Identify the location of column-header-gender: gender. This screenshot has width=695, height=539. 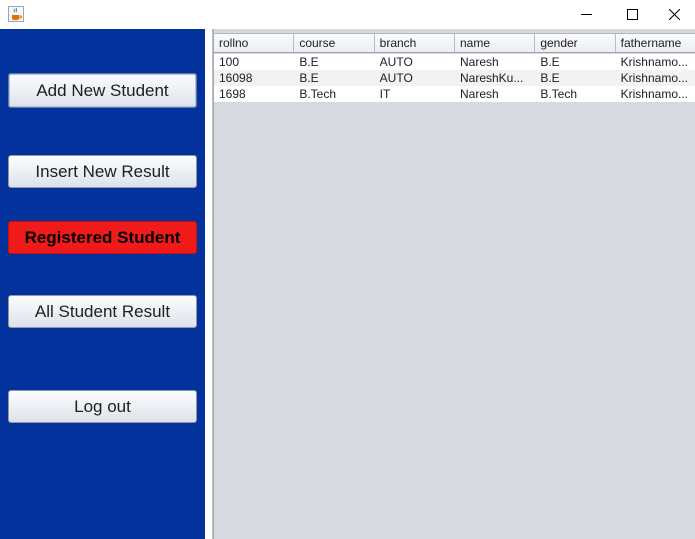
(575, 43).